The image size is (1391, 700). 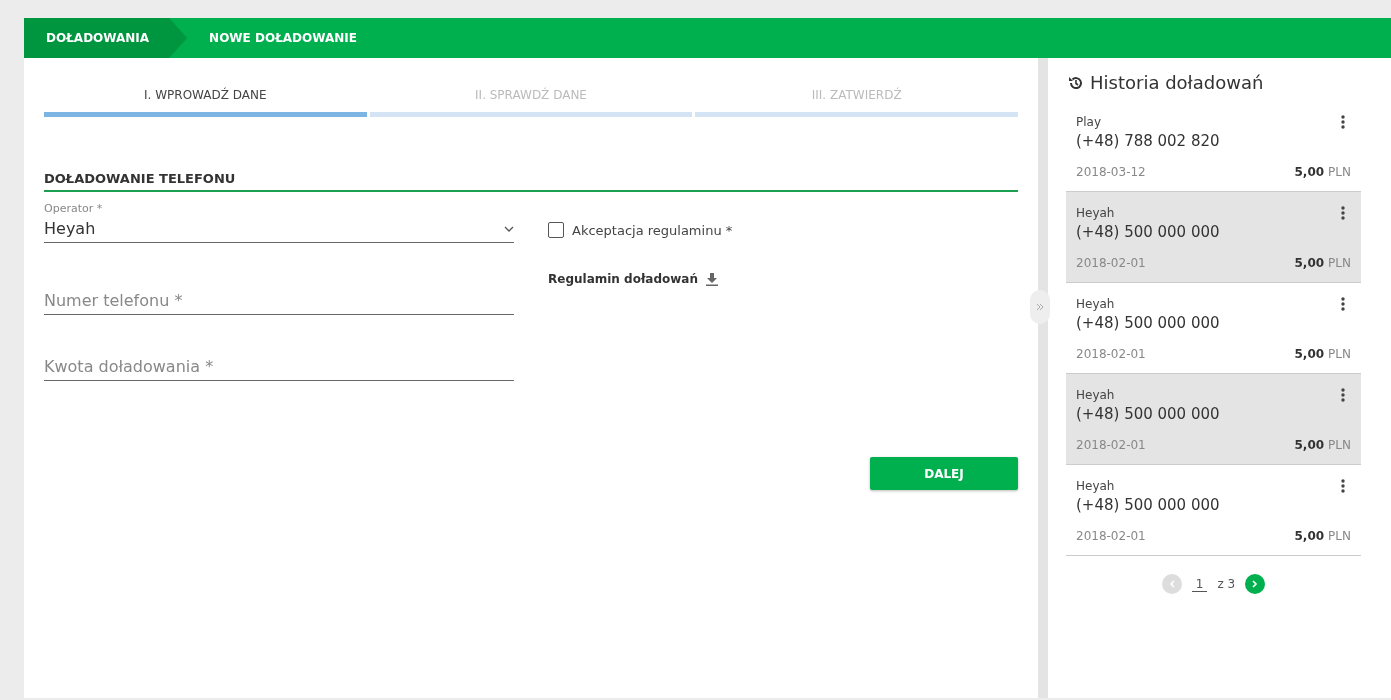 What do you see at coordinates (74, 208) in the screenshot?
I see `field-label: Operator *` at bounding box center [74, 208].